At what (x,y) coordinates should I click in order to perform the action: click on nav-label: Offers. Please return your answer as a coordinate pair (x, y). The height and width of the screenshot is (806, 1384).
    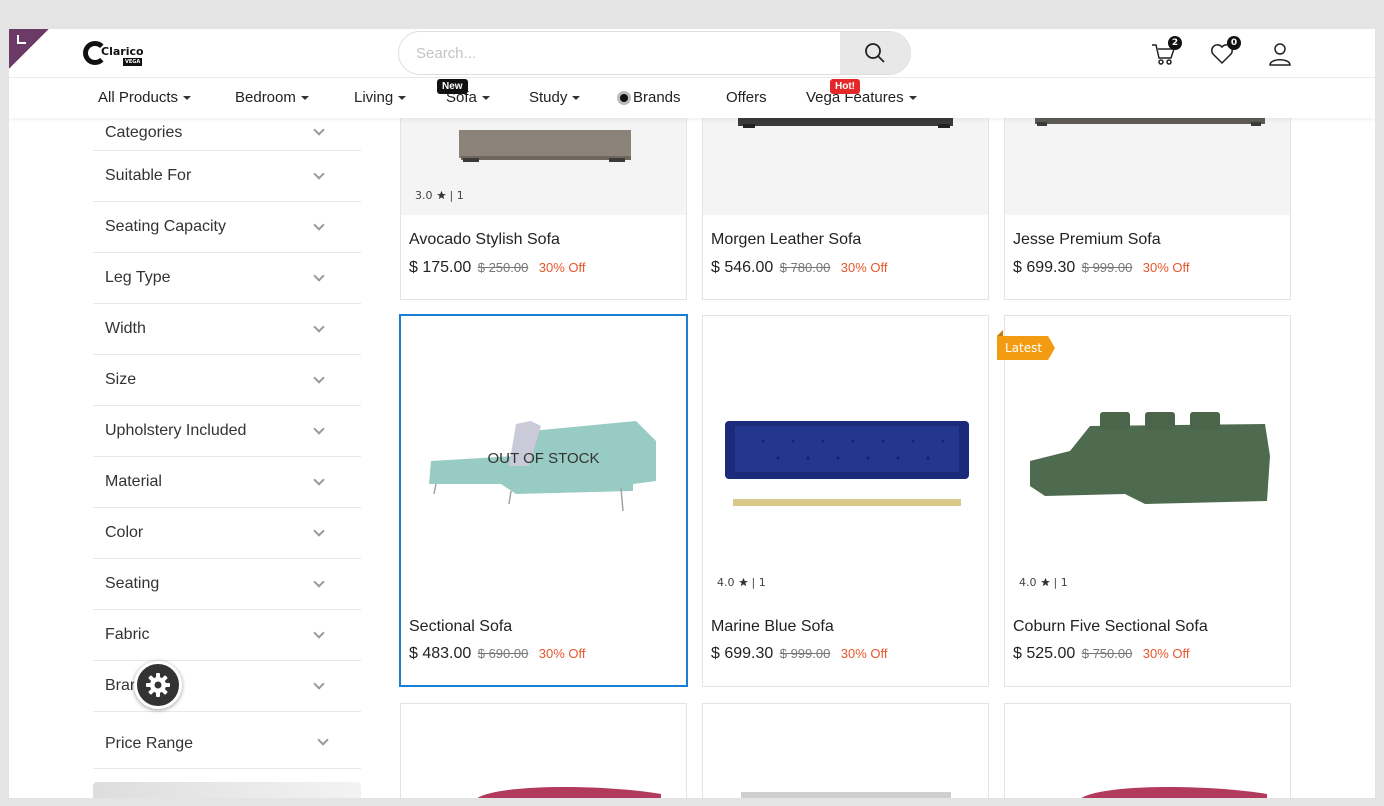
    Looking at the image, I should click on (746, 97).